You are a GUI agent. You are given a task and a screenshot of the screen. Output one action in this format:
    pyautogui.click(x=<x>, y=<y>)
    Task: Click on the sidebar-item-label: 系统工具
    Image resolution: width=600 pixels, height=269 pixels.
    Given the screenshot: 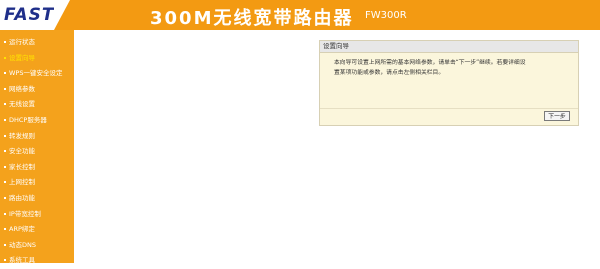 What is the action you would take?
    pyautogui.click(x=22, y=260)
    